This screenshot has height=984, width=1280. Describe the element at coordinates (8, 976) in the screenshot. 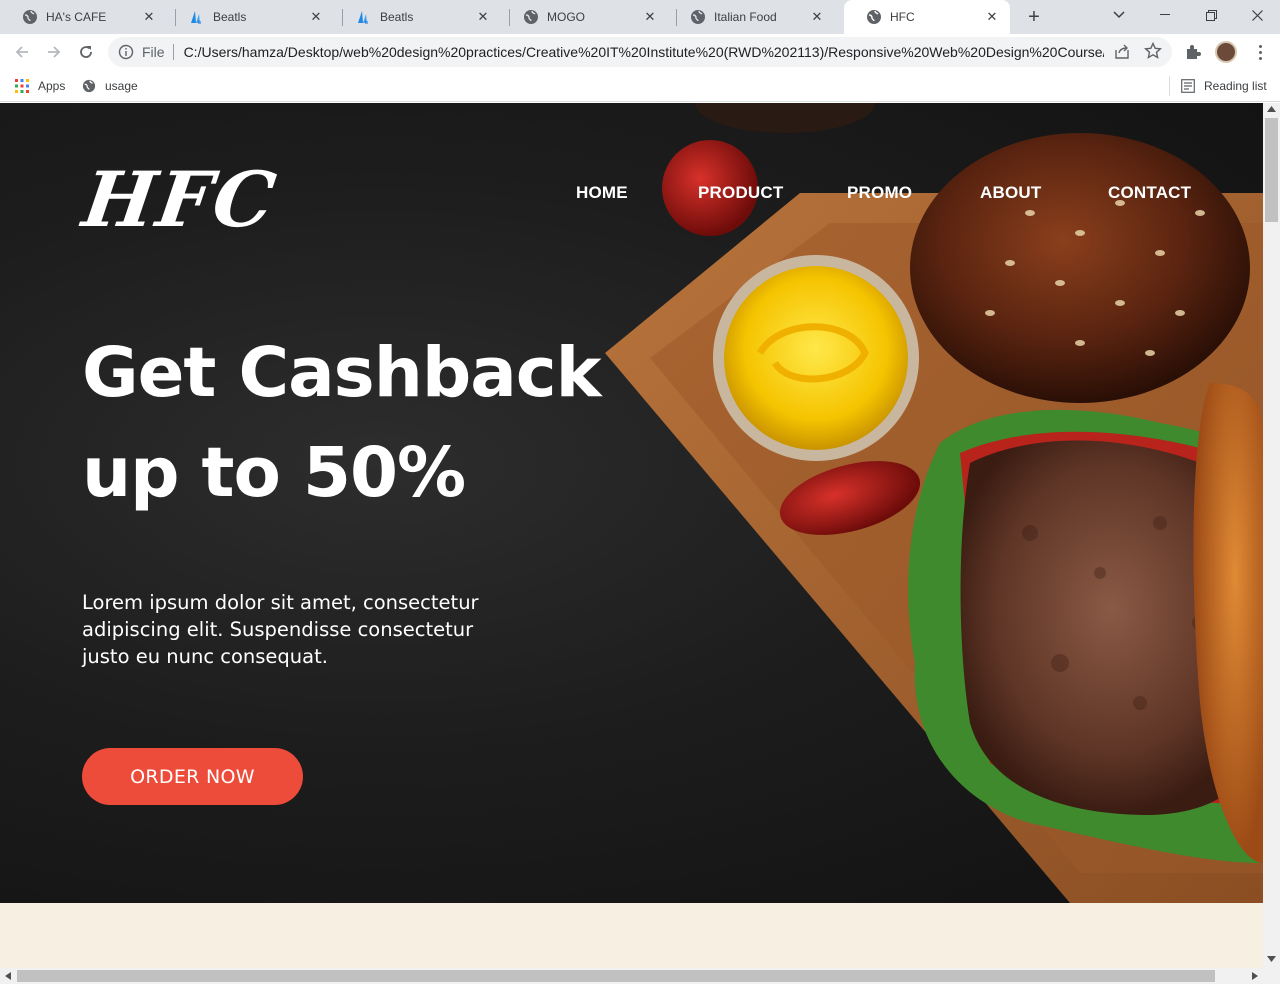

I see `scroll-left-arrow-icon` at that location.